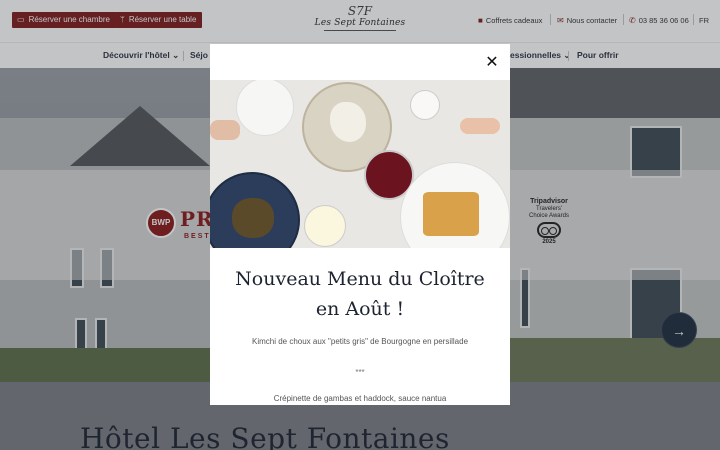 The image size is (720, 450). I want to click on modal-title: Nouveau Menu du Cloître en Août !, so click(360, 294).